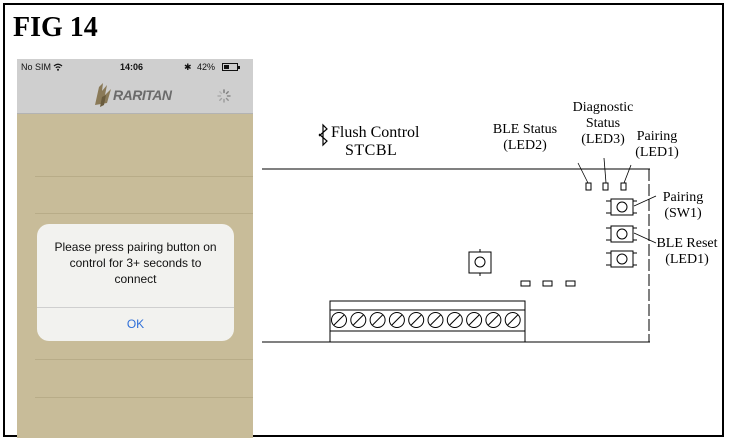 The height and width of the screenshot is (438, 729). I want to click on push-buttons, so click(551, 236).